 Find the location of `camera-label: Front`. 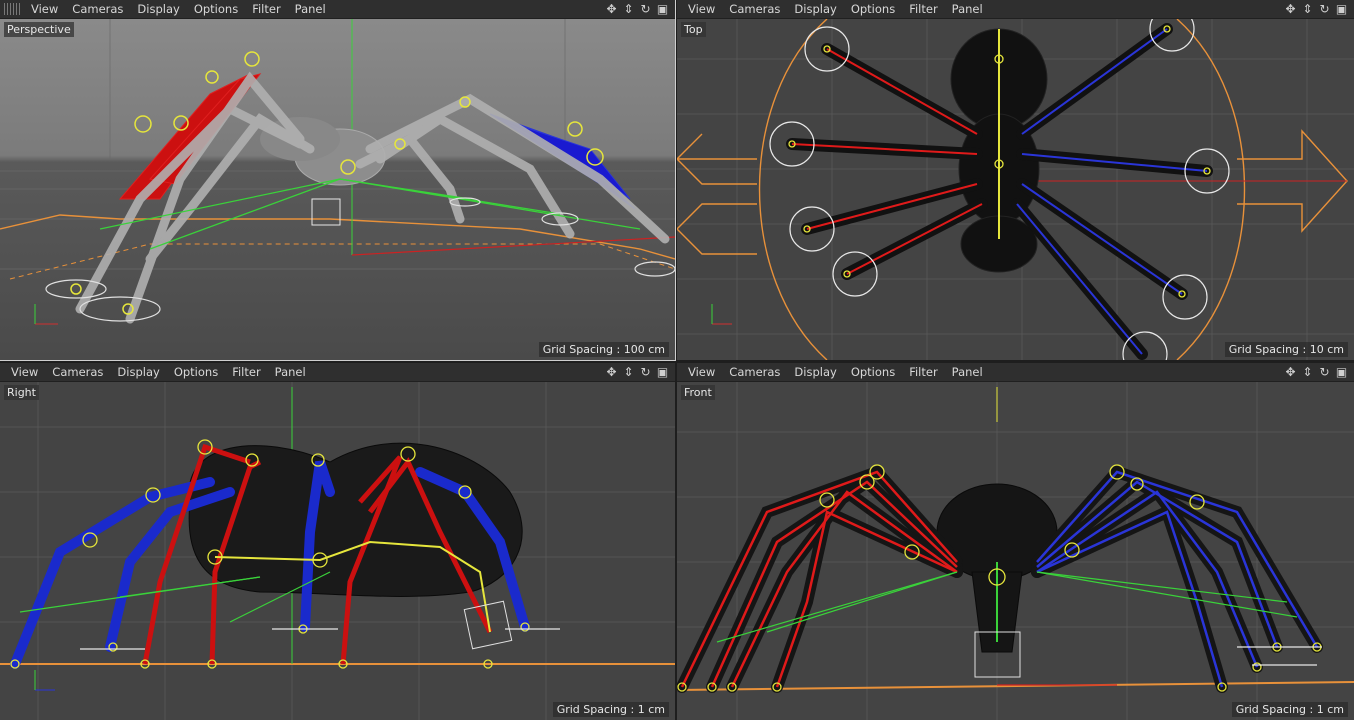

camera-label: Front is located at coordinates (698, 392).